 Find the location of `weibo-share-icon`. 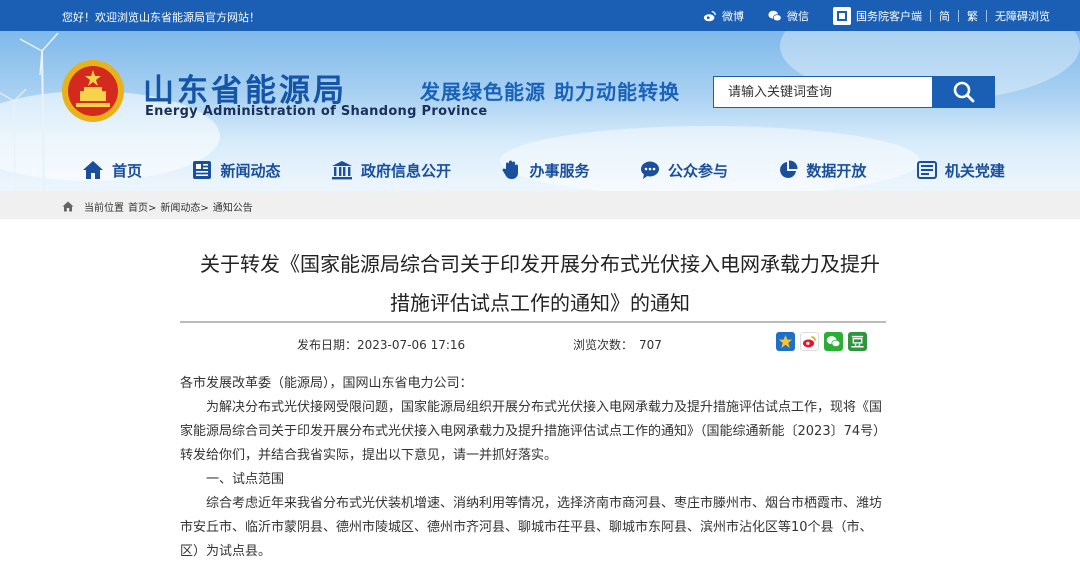

weibo-share-icon is located at coordinates (809, 341).